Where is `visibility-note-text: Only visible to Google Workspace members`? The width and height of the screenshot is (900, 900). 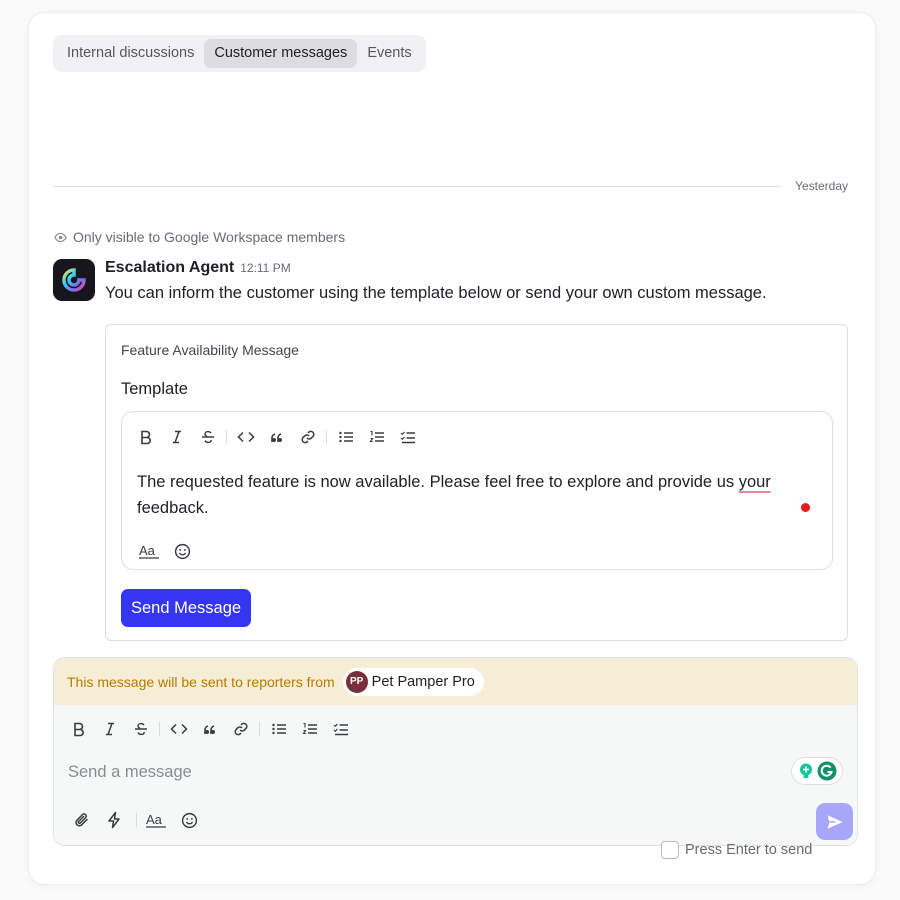 visibility-note-text: Only visible to Google Workspace members is located at coordinates (209, 237).